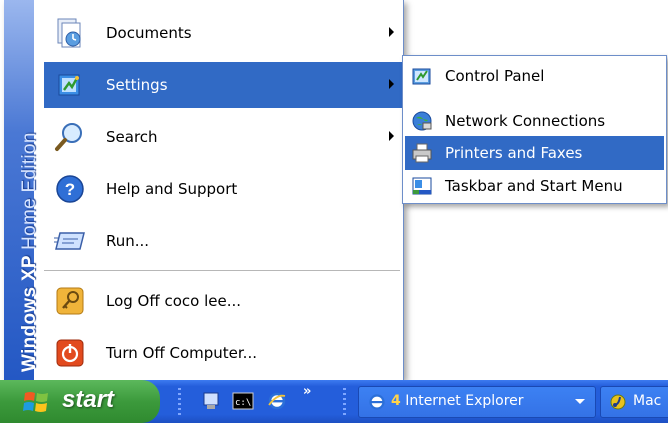  What do you see at coordinates (70, 85) in the screenshot?
I see `settings-icon` at bounding box center [70, 85].